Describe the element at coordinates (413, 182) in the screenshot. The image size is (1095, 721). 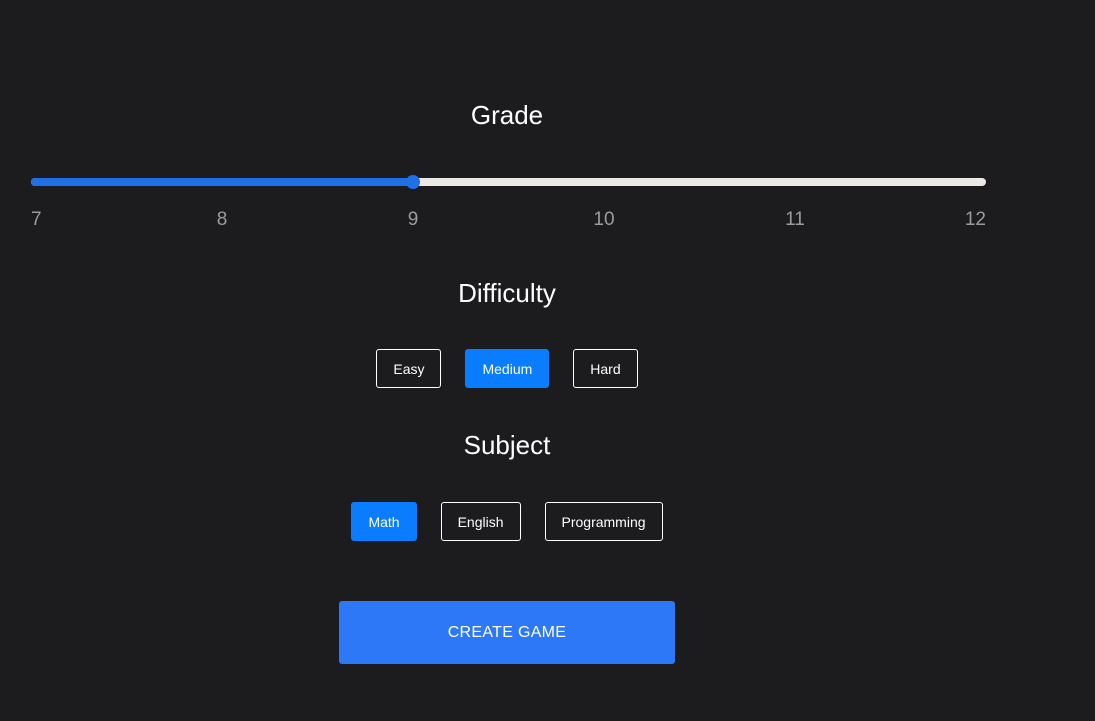
I see `grade-slider-thumb` at that location.